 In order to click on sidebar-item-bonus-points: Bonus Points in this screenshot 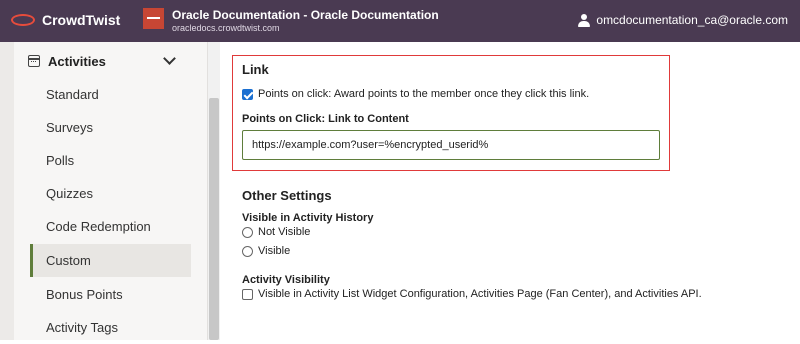, I will do `click(110, 294)`.